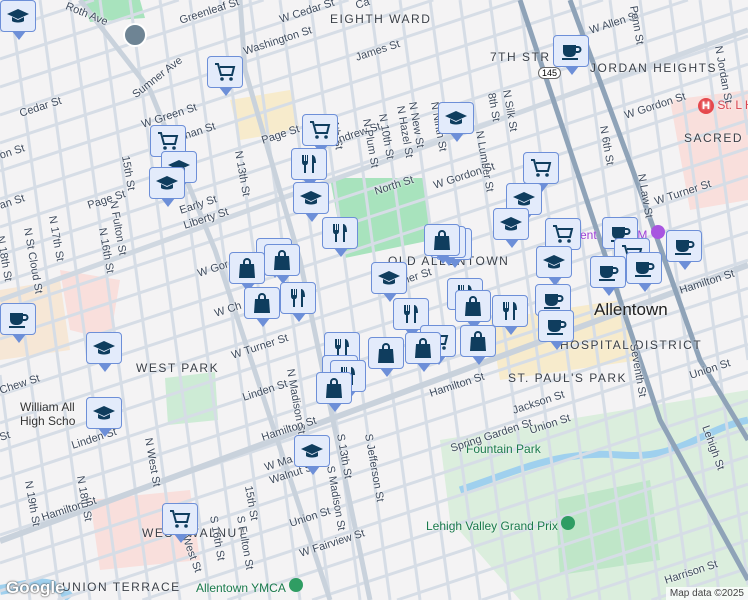 The height and width of the screenshot is (600, 748). I want to click on poi-school: William All High Scho, so click(55, 414).